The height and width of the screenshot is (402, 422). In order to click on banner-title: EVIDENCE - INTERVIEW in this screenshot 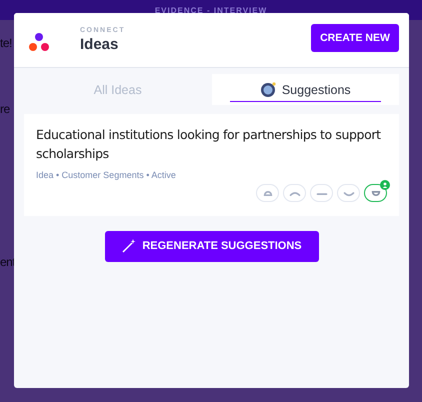, I will do `click(211, 10)`.